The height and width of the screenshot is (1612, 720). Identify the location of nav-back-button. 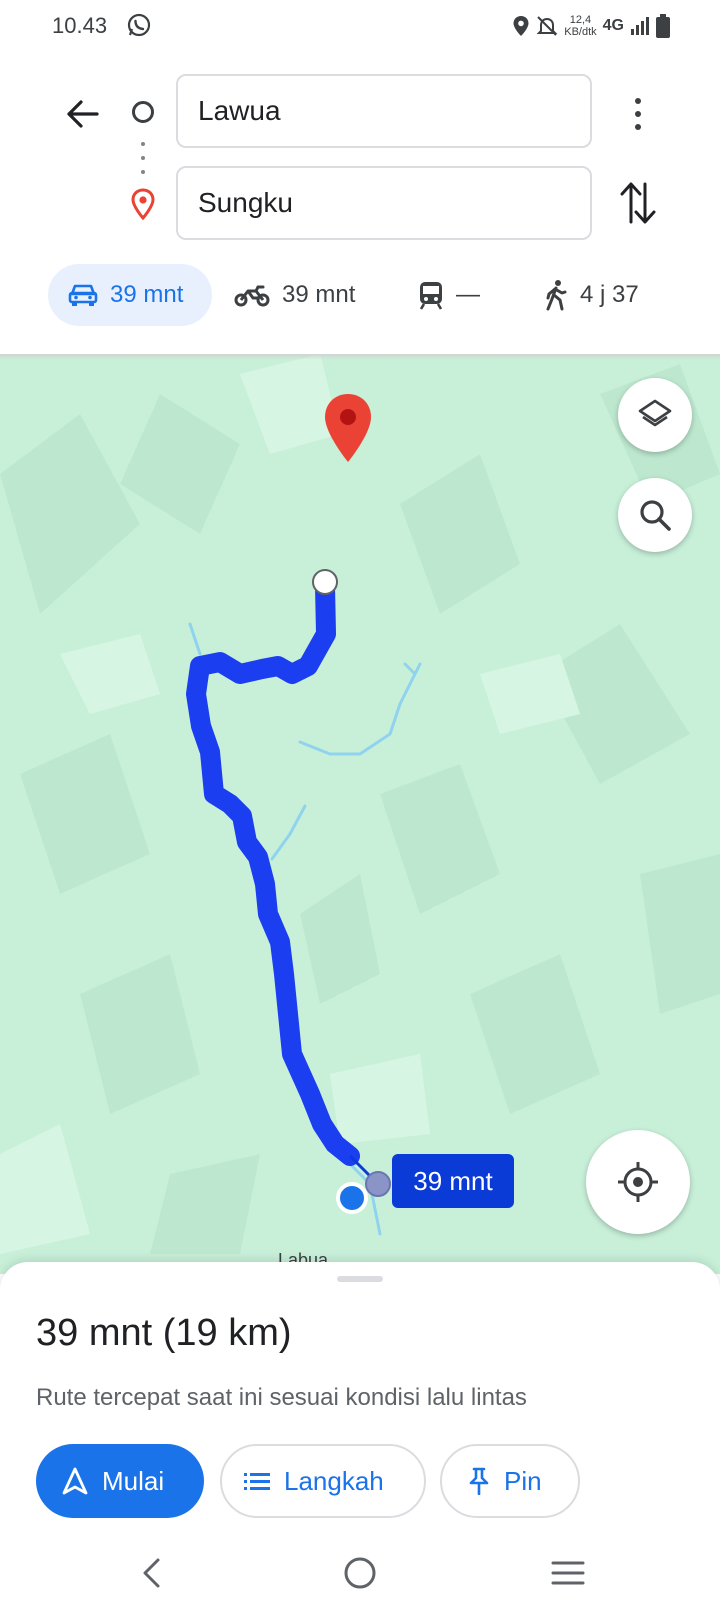
(152, 1573).